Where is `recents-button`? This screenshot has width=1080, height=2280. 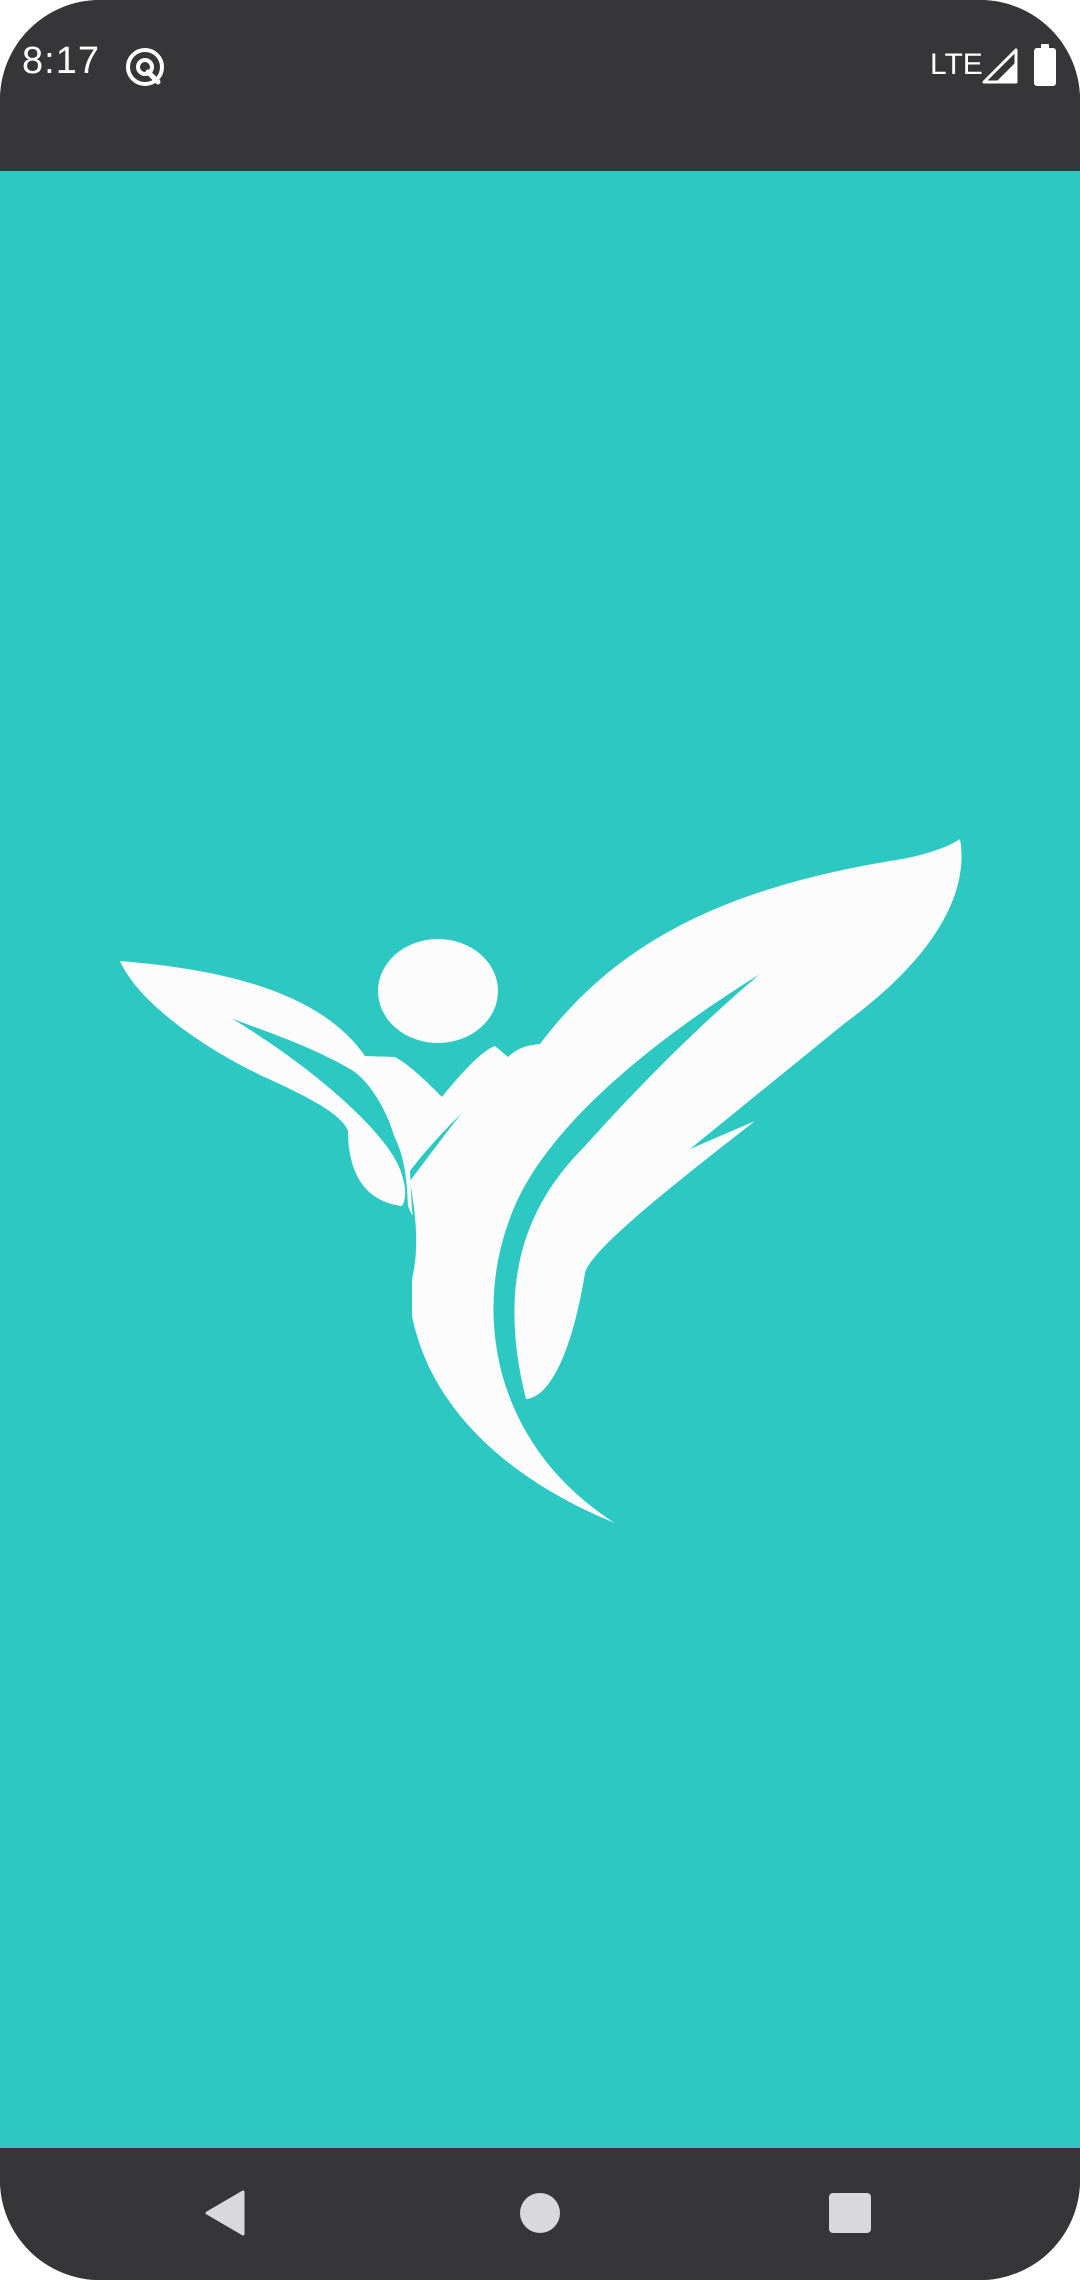 recents-button is located at coordinates (850, 2213).